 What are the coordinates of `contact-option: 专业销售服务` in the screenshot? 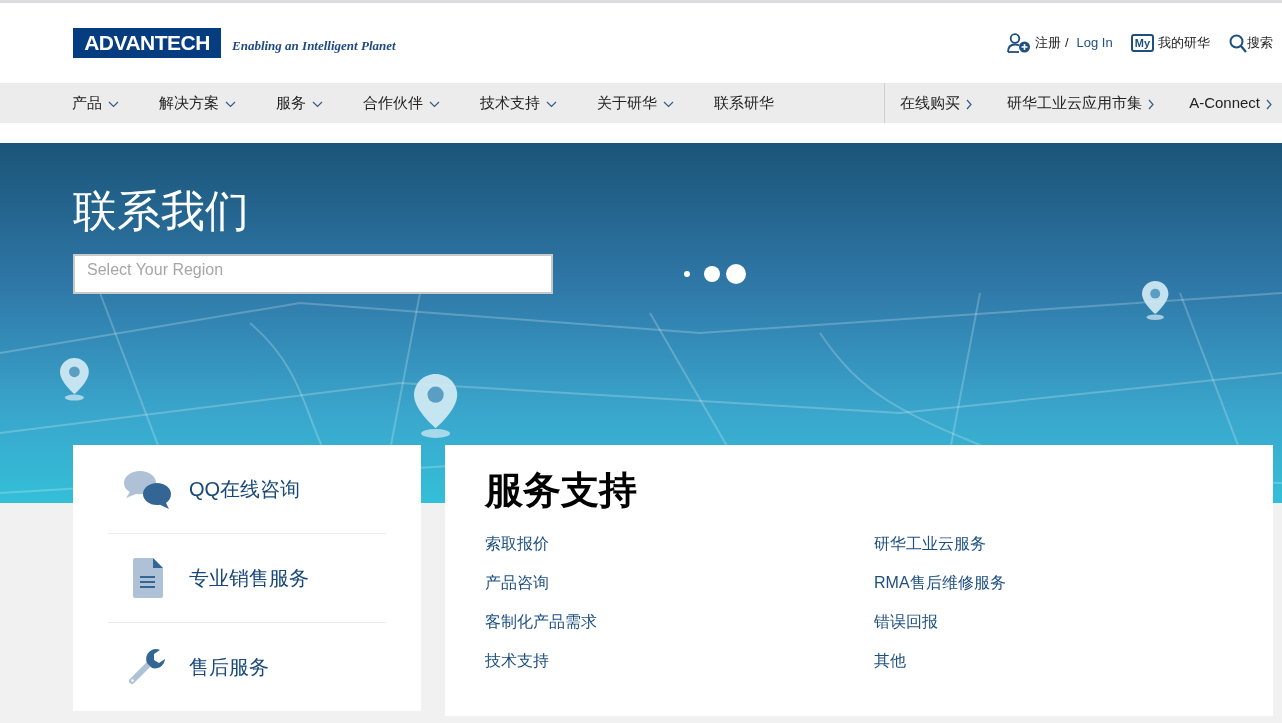 It's located at (247, 578).